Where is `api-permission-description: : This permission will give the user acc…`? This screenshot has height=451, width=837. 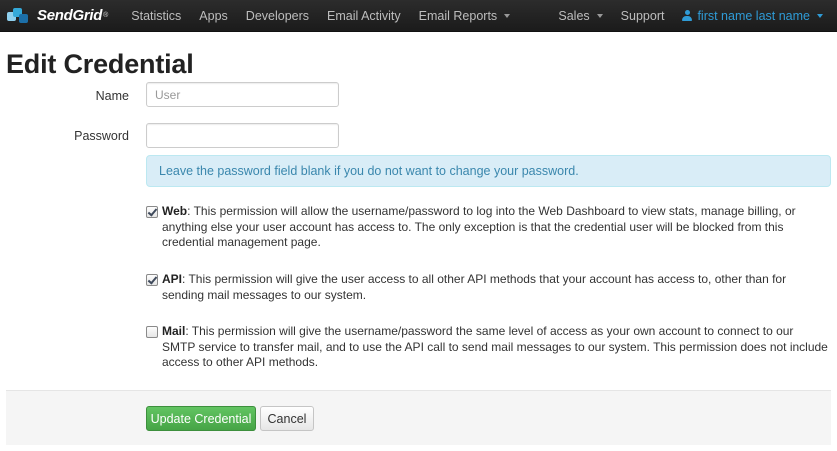 api-permission-description: : This permission will give the user acc… is located at coordinates (474, 287).